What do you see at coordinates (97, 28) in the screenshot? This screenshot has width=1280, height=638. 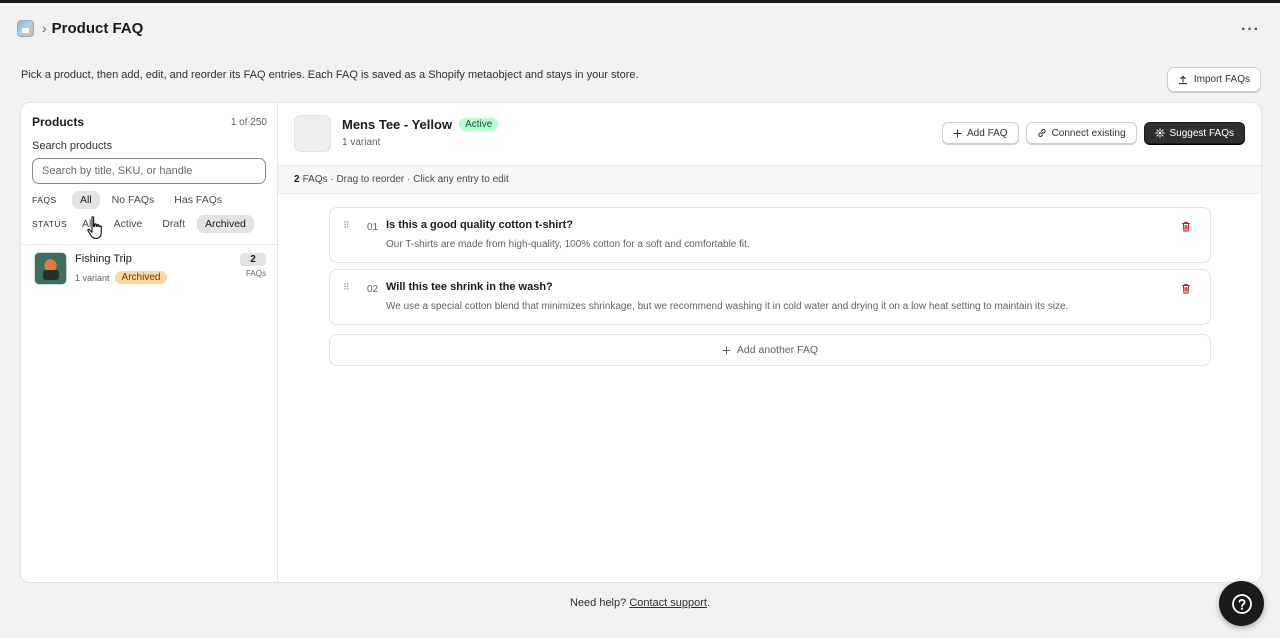 I see `page-title: Product FAQ` at bounding box center [97, 28].